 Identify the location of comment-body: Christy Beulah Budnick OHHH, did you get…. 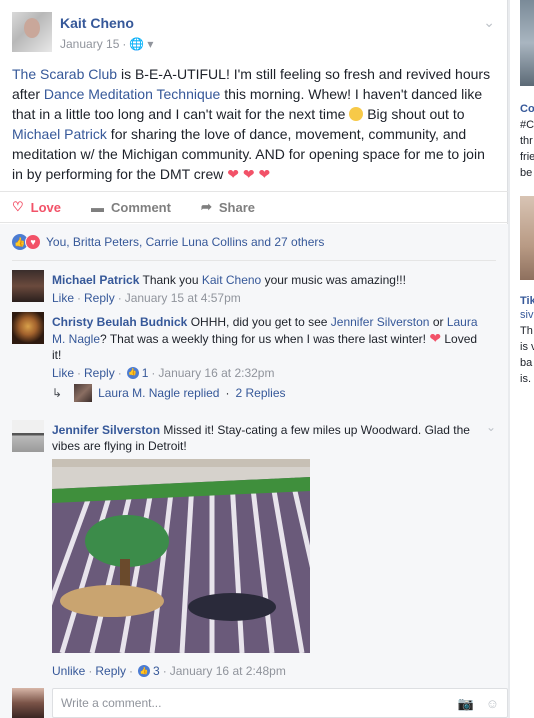
(267, 347).